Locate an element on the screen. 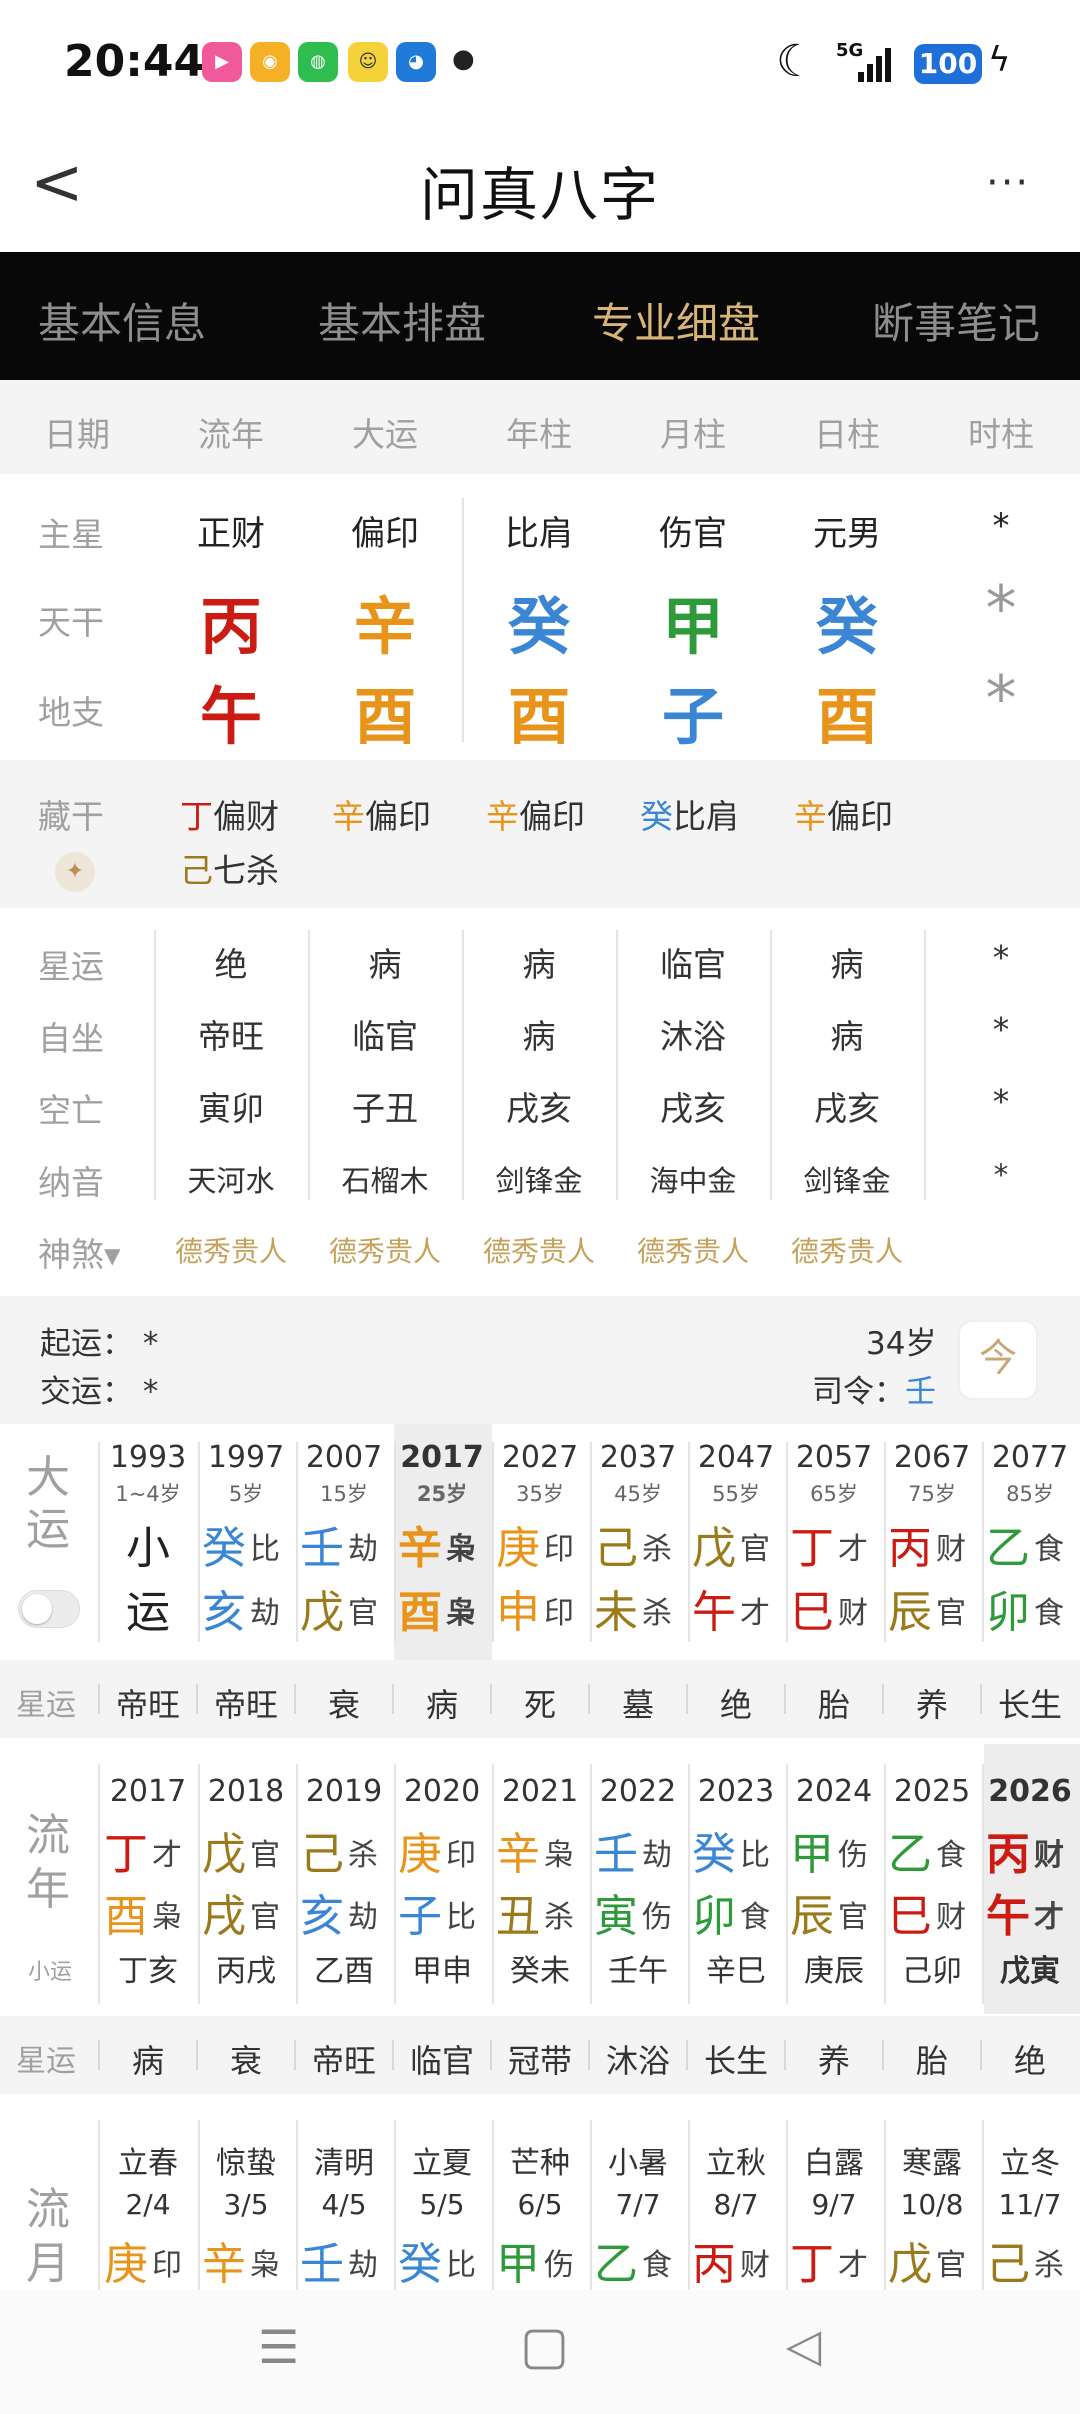 This screenshot has width=1080, height=2414. liunian-year: 2018 is located at coordinates (246, 1791).